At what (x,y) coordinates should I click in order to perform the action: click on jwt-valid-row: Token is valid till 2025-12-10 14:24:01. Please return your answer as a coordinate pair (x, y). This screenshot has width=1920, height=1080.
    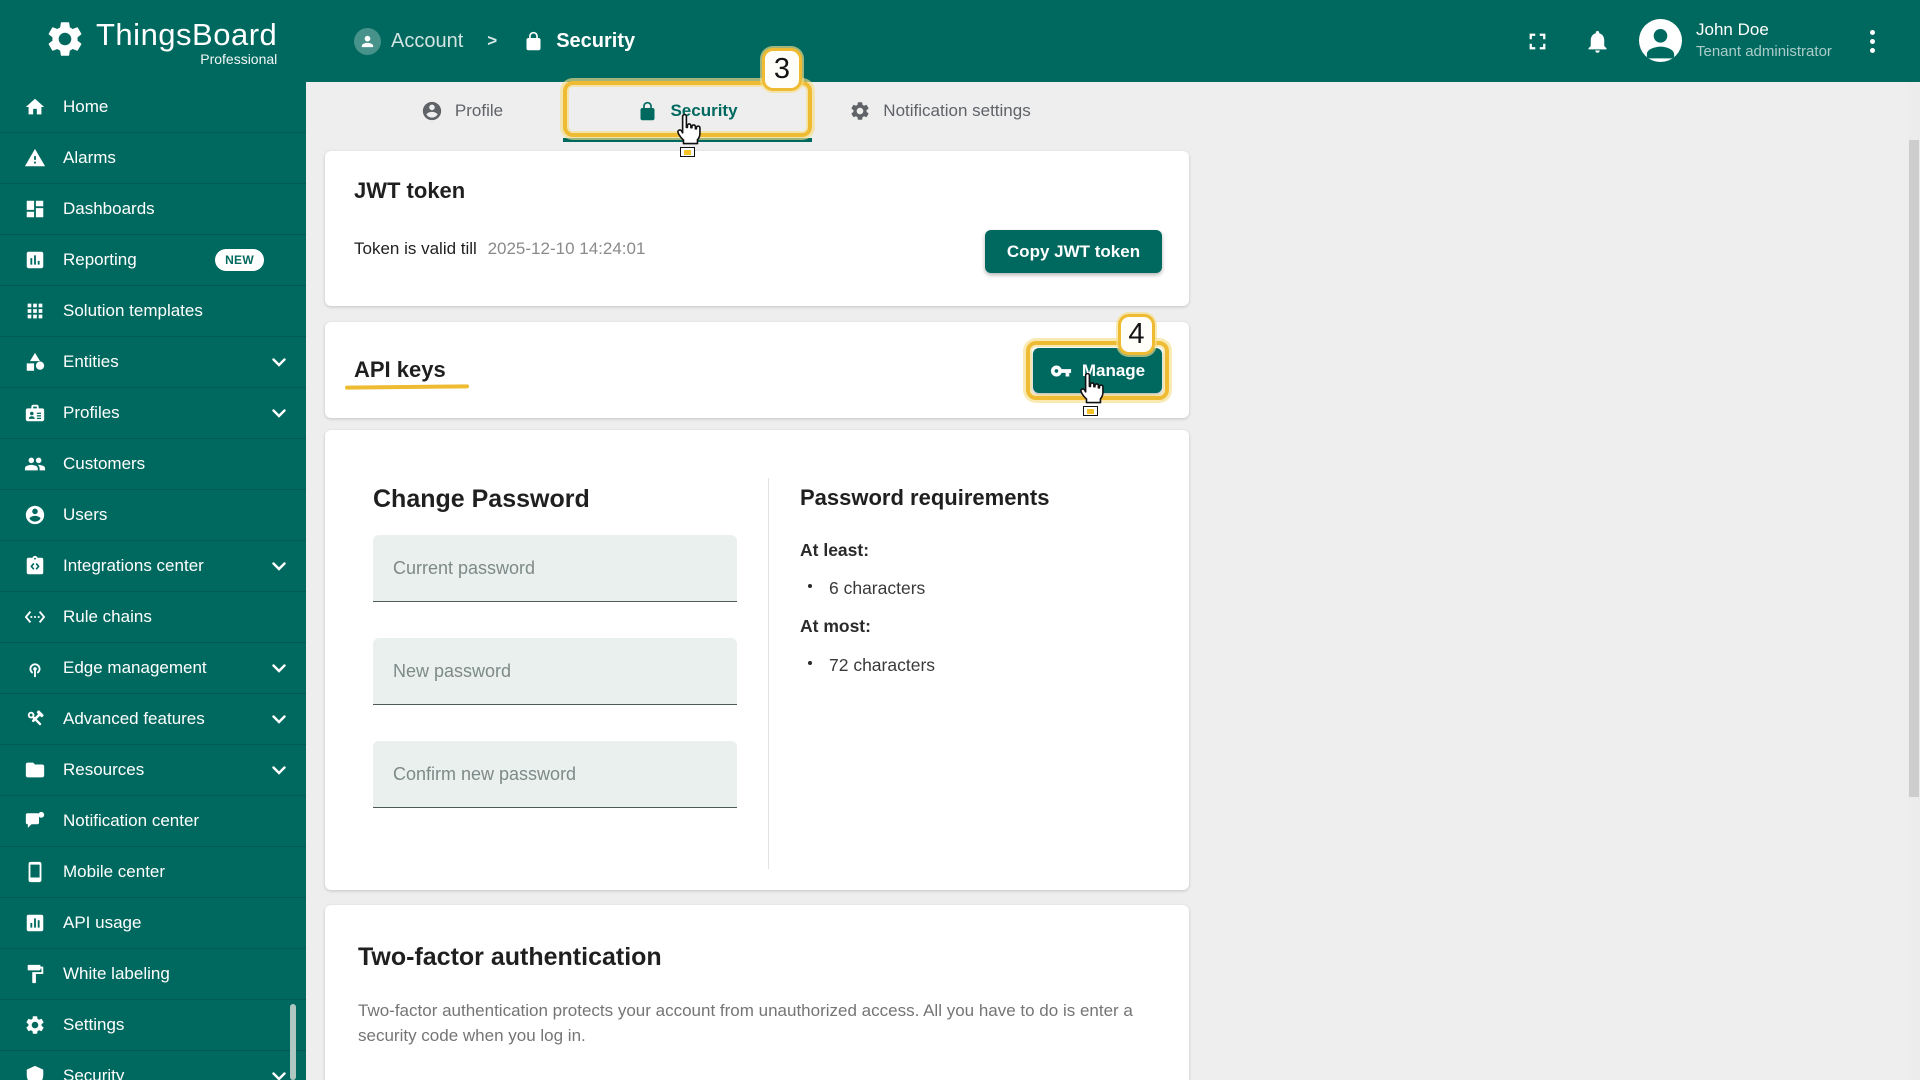
    Looking at the image, I should click on (499, 249).